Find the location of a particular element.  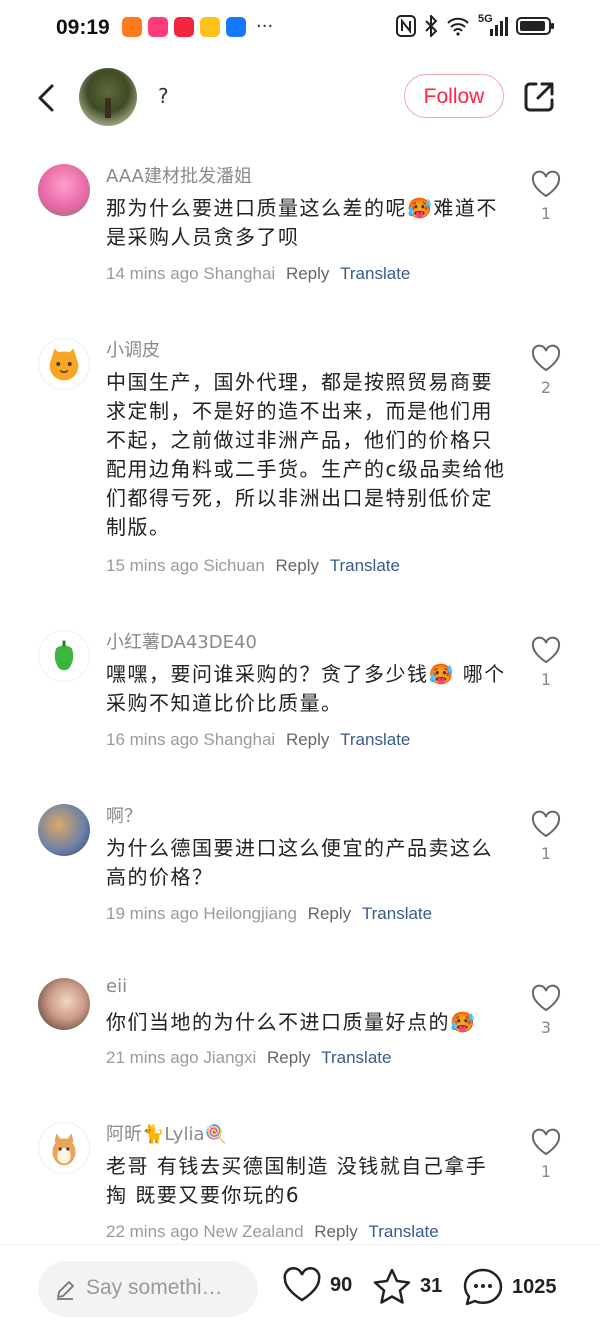

app-red-icon is located at coordinates (184, 27).